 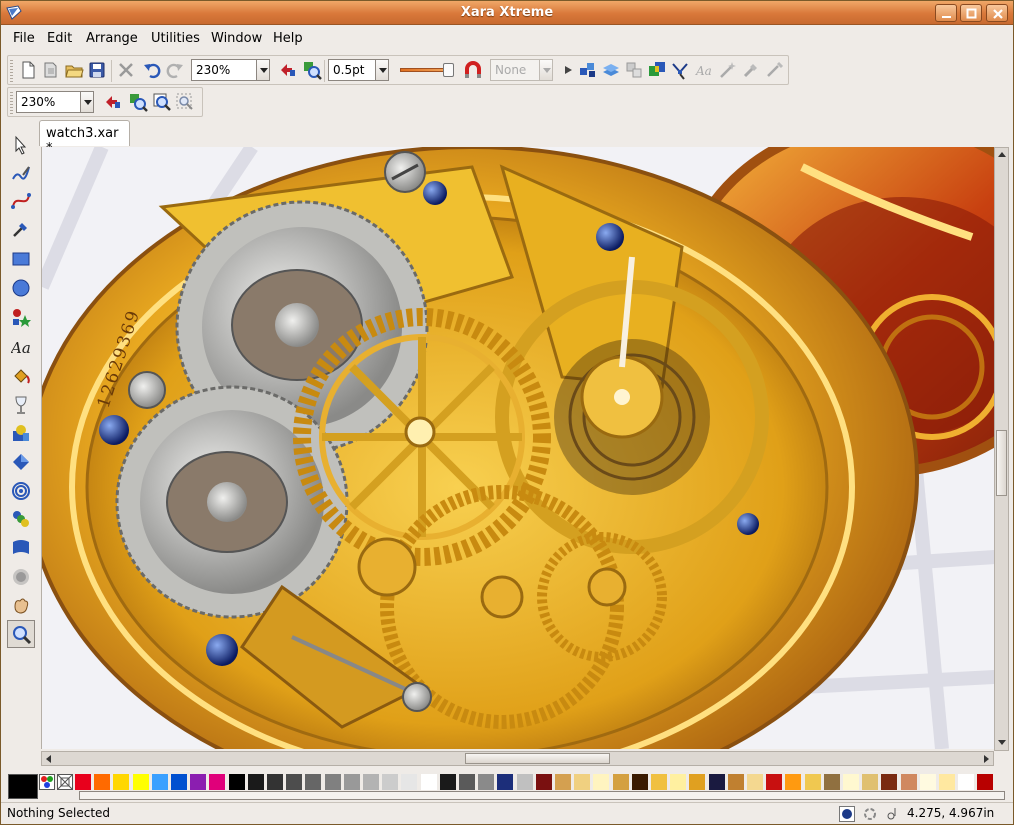 I want to click on blend-tool, so click(x=21, y=519).